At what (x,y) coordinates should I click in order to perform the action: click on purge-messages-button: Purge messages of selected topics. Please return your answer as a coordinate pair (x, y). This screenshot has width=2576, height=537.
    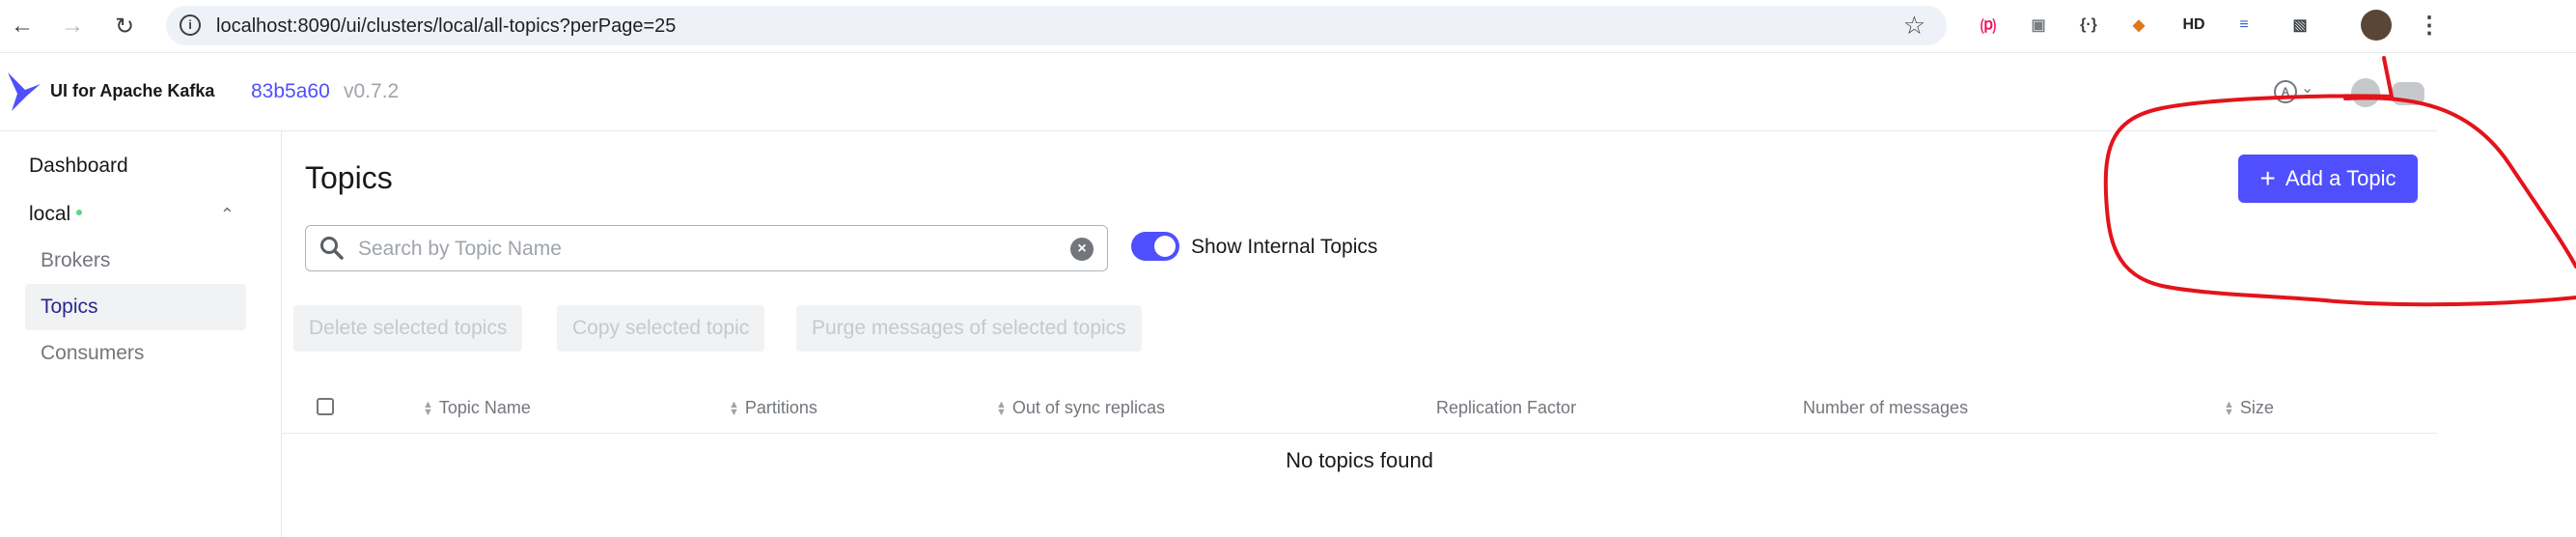
    Looking at the image, I should click on (969, 328).